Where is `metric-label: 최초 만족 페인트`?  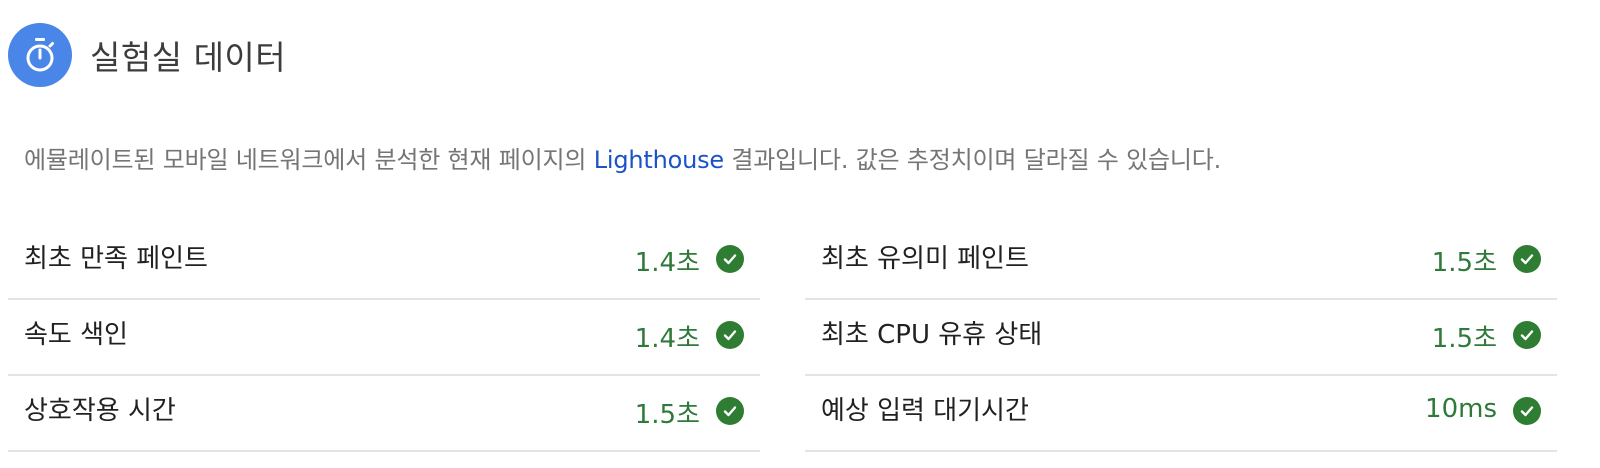 metric-label: 최초 만족 페인트 is located at coordinates (116, 259).